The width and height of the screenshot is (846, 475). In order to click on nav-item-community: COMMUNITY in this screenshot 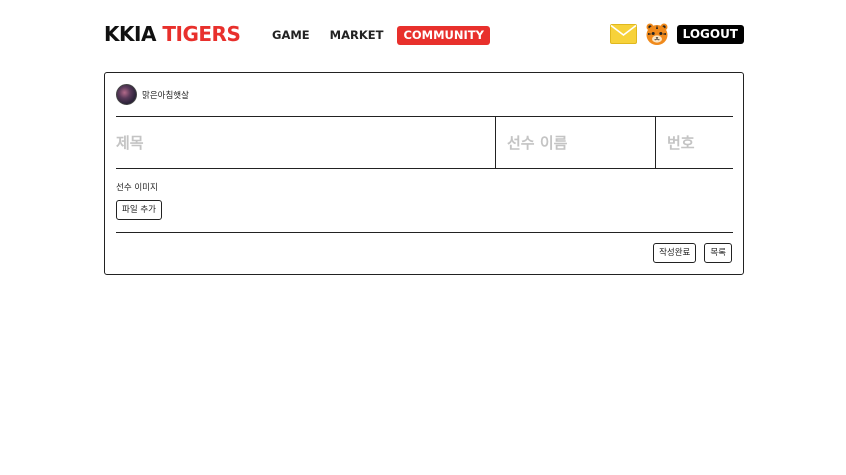, I will do `click(443, 35)`.